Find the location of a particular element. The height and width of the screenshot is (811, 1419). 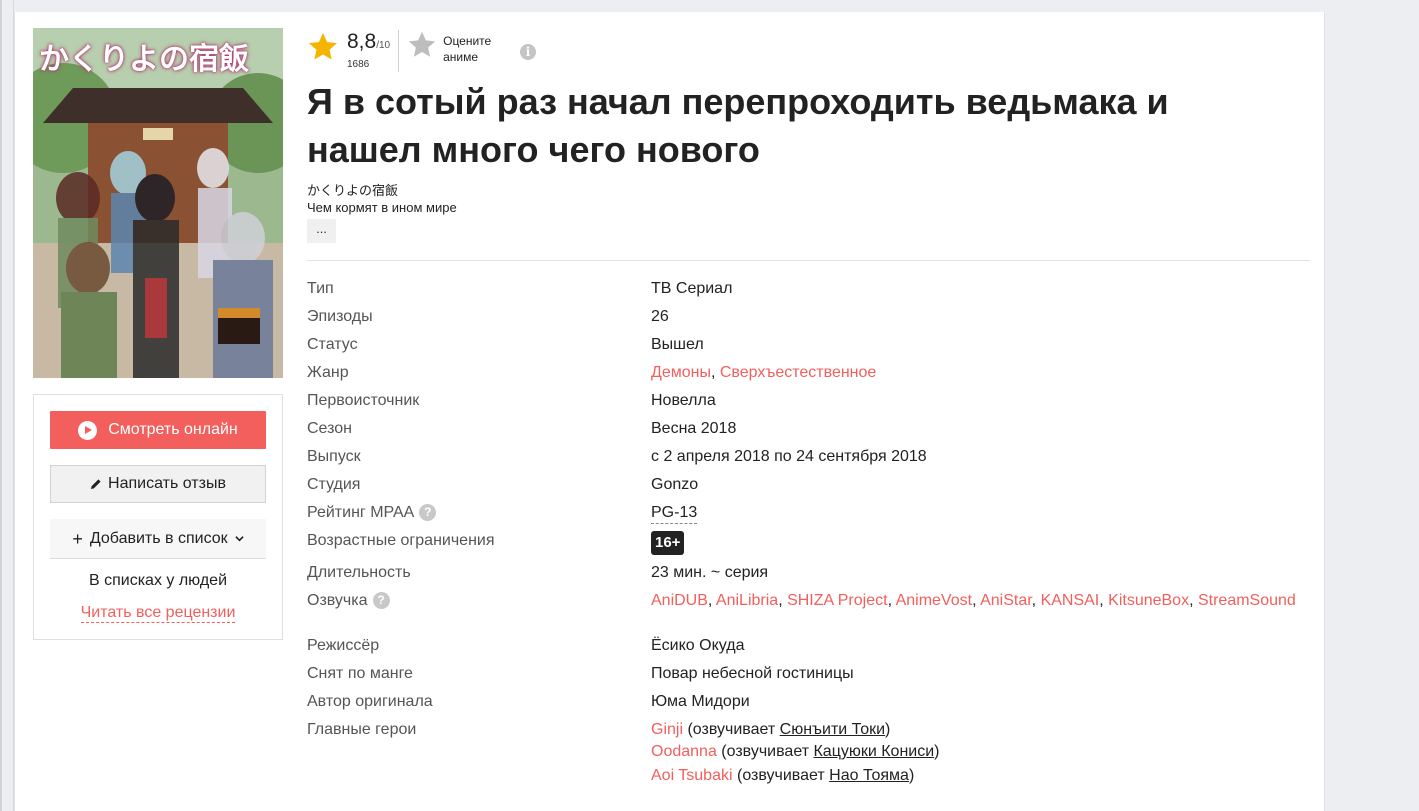

voiceover-link: KANSAI is located at coordinates (1070, 600).